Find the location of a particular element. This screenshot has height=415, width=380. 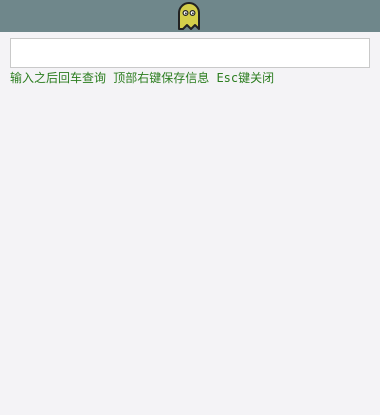

top-bar is located at coordinates (190, 16).